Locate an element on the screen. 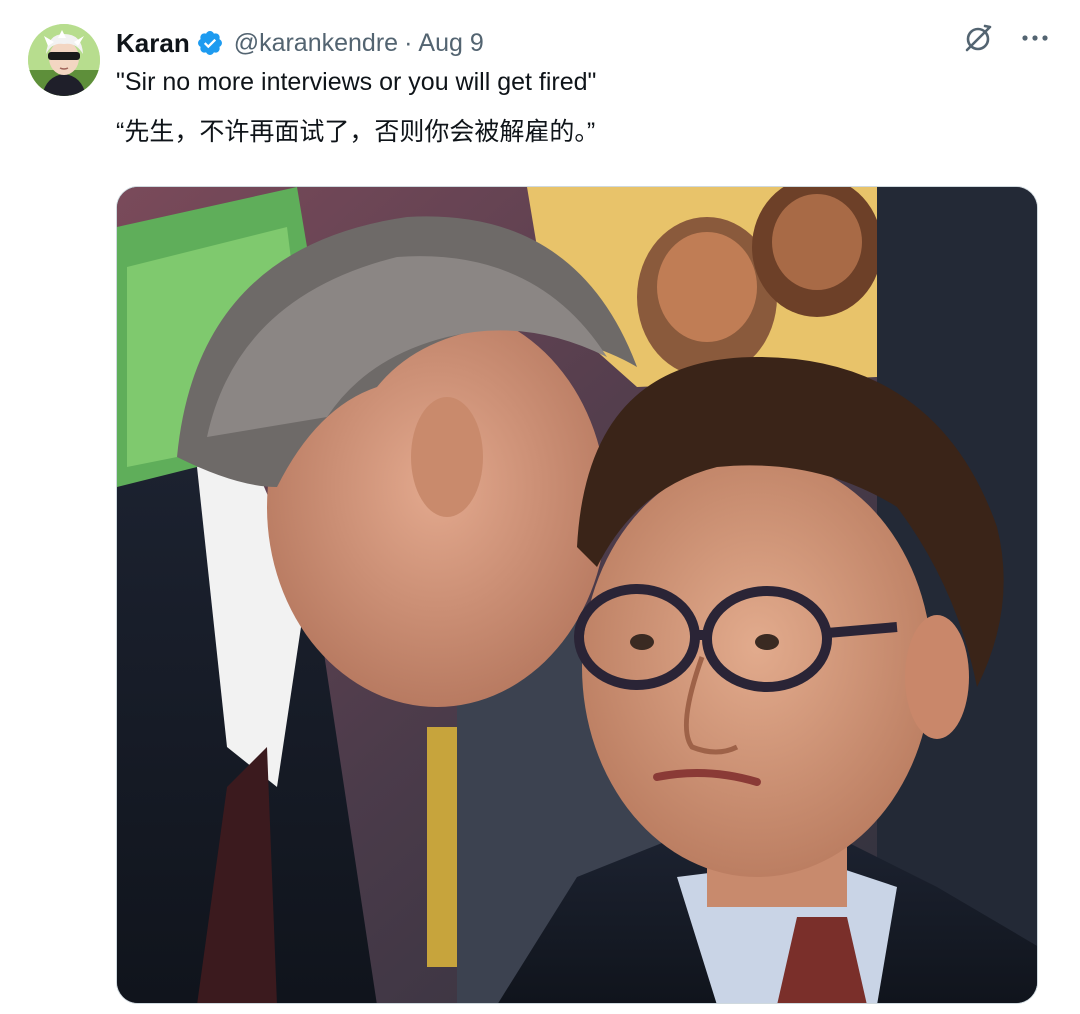 This screenshot has width=1080, height=1014. grok-icon is located at coordinates (978, 38).